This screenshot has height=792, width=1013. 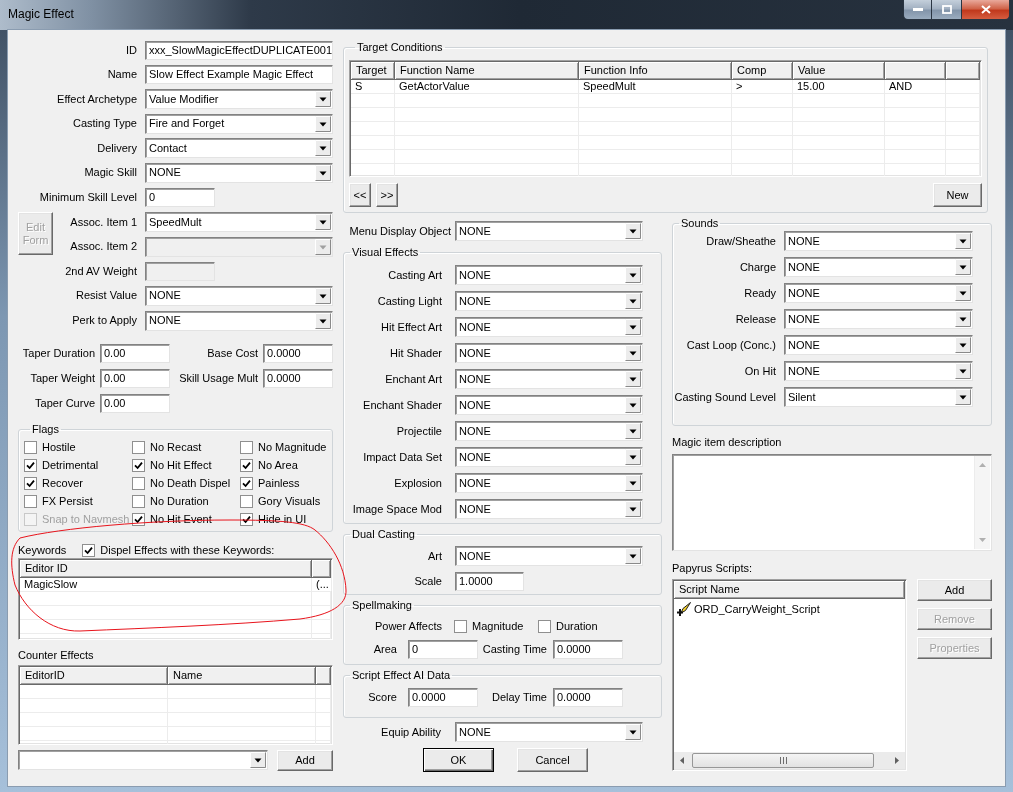 I want to click on close-button, so click(x=985, y=10).